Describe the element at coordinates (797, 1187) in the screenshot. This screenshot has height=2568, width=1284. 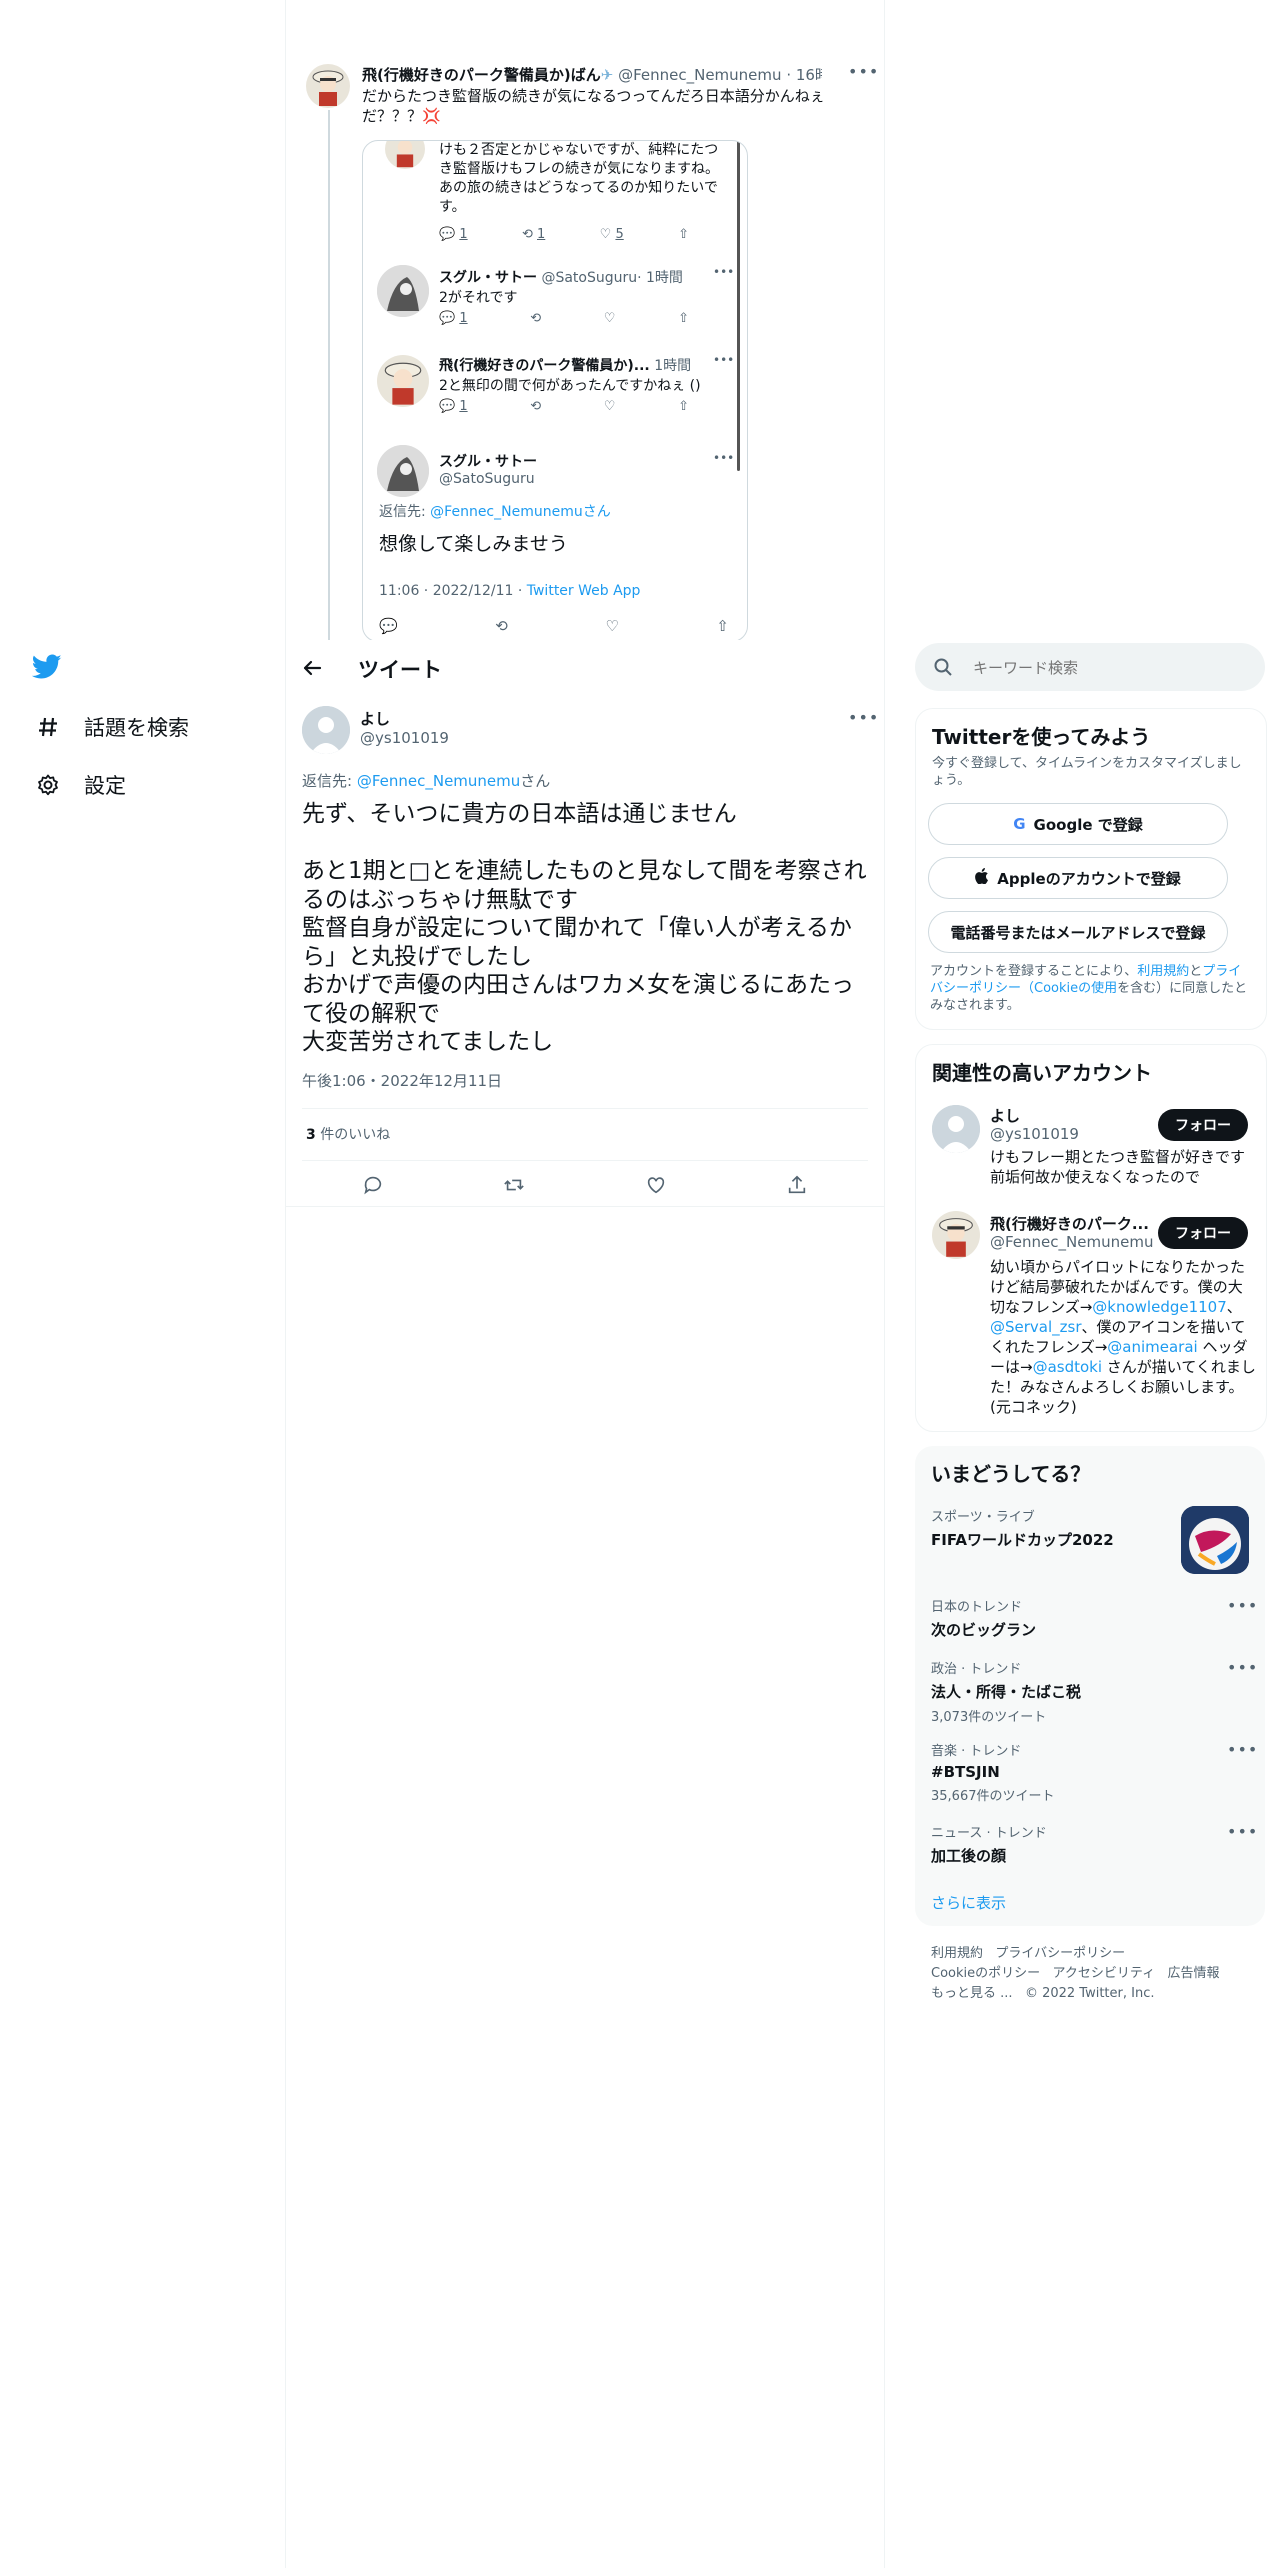
I see `share-icon` at that location.